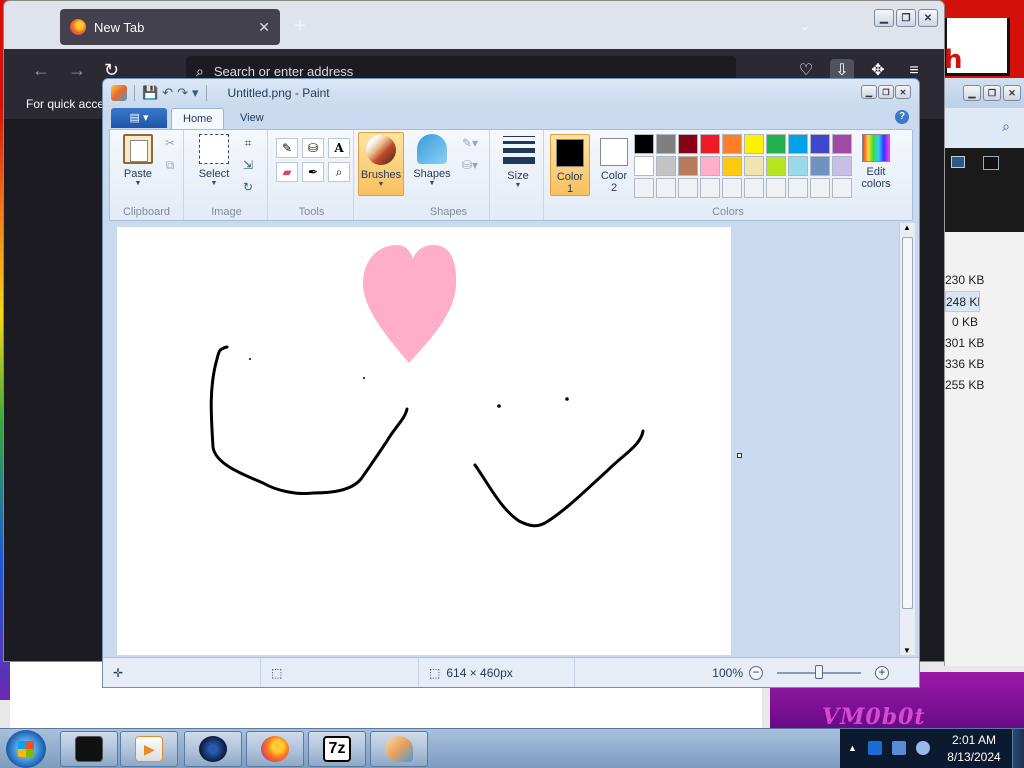 This screenshot has height=768, width=1024. I want to click on customize-toolbar-icon: ▾, so click(195, 93).